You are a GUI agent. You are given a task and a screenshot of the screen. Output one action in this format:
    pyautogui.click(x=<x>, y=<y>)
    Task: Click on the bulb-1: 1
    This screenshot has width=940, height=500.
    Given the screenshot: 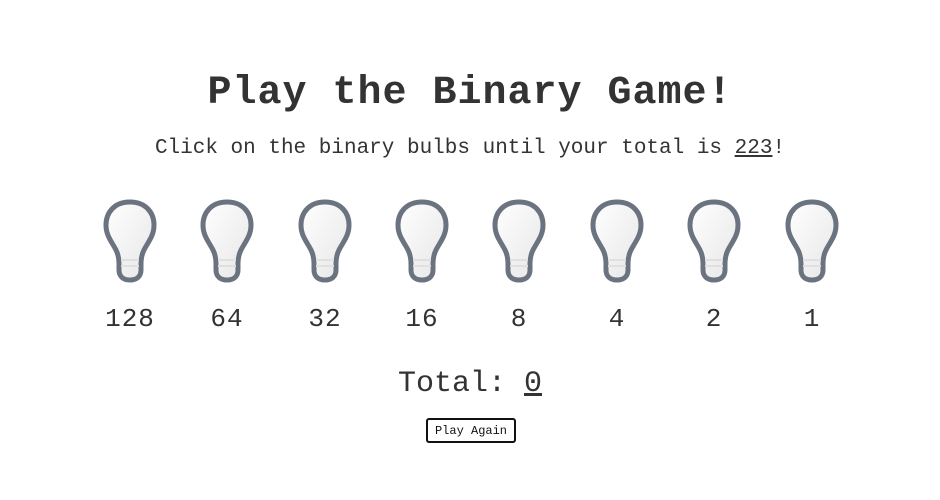 What is the action you would take?
    pyautogui.click(x=812, y=266)
    